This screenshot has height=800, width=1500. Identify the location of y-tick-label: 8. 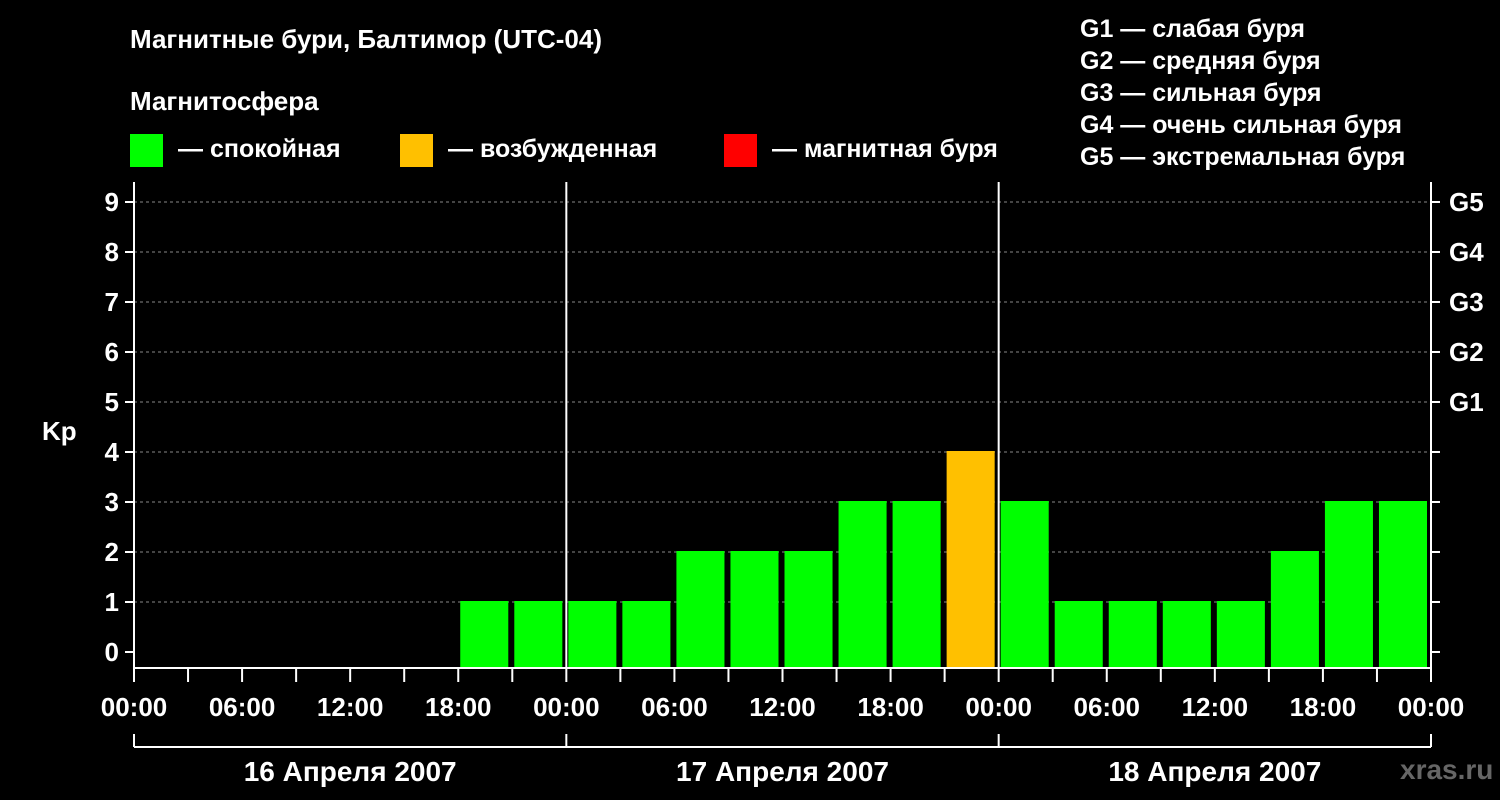
(112, 252).